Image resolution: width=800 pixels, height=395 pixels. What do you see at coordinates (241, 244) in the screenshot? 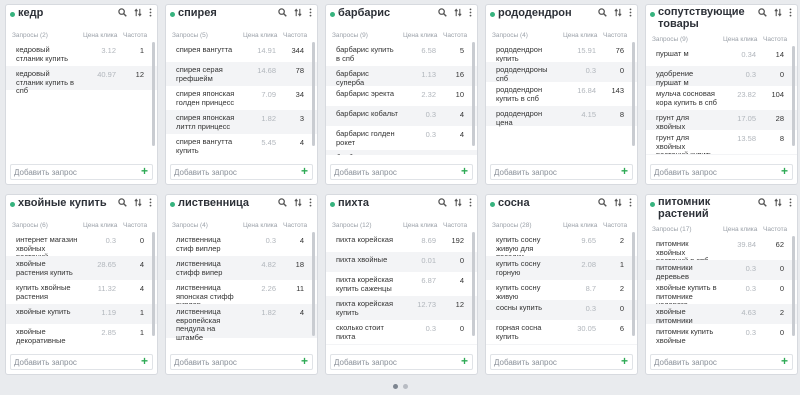
I see `query-row: лиственница стиф виплер 0.3 4` at bounding box center [241, 244].